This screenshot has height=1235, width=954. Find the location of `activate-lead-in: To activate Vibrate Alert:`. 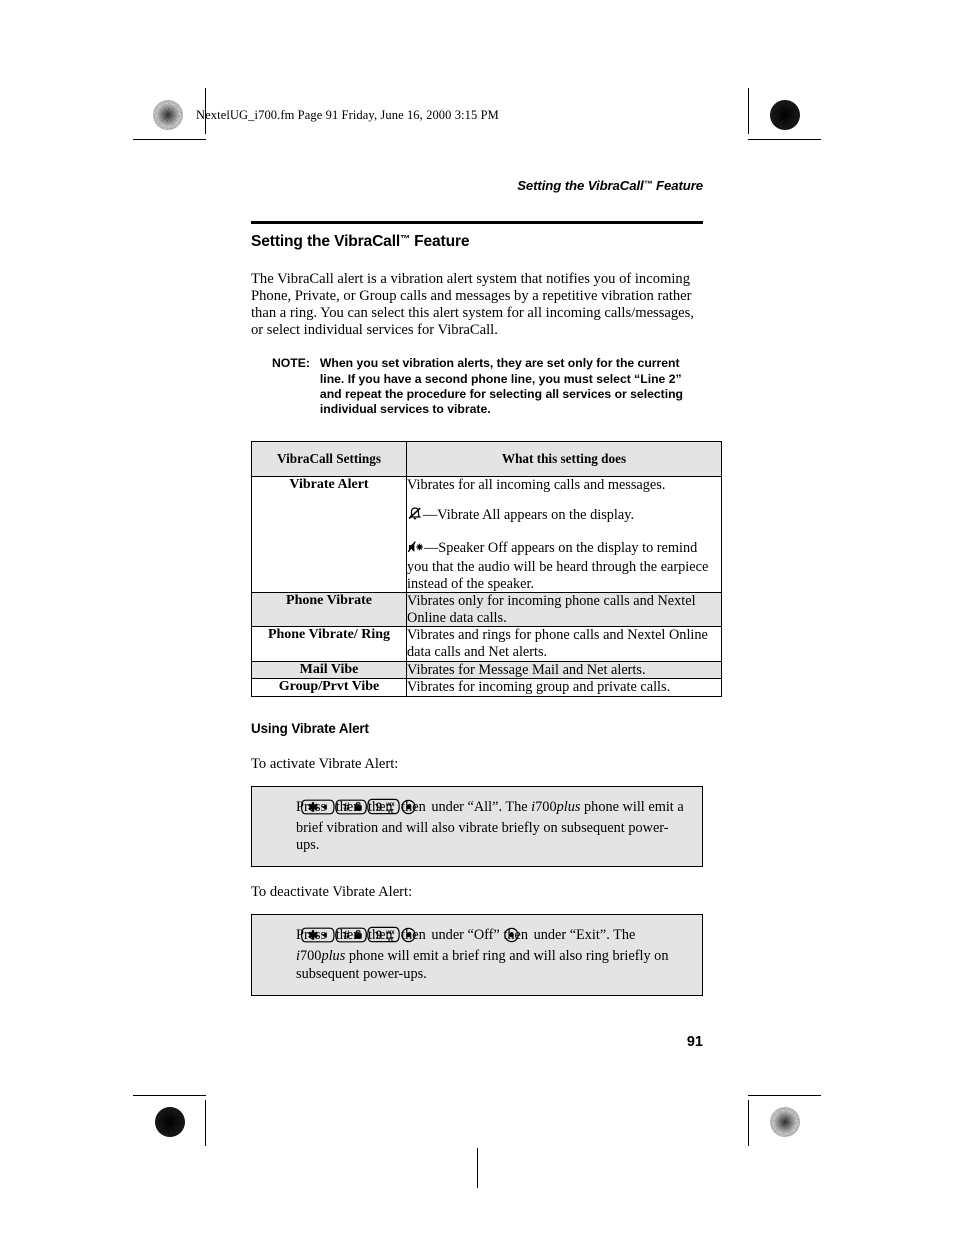

activate-lead-in: To activate Vibrate Alert: is located at coordinates (325, 763).